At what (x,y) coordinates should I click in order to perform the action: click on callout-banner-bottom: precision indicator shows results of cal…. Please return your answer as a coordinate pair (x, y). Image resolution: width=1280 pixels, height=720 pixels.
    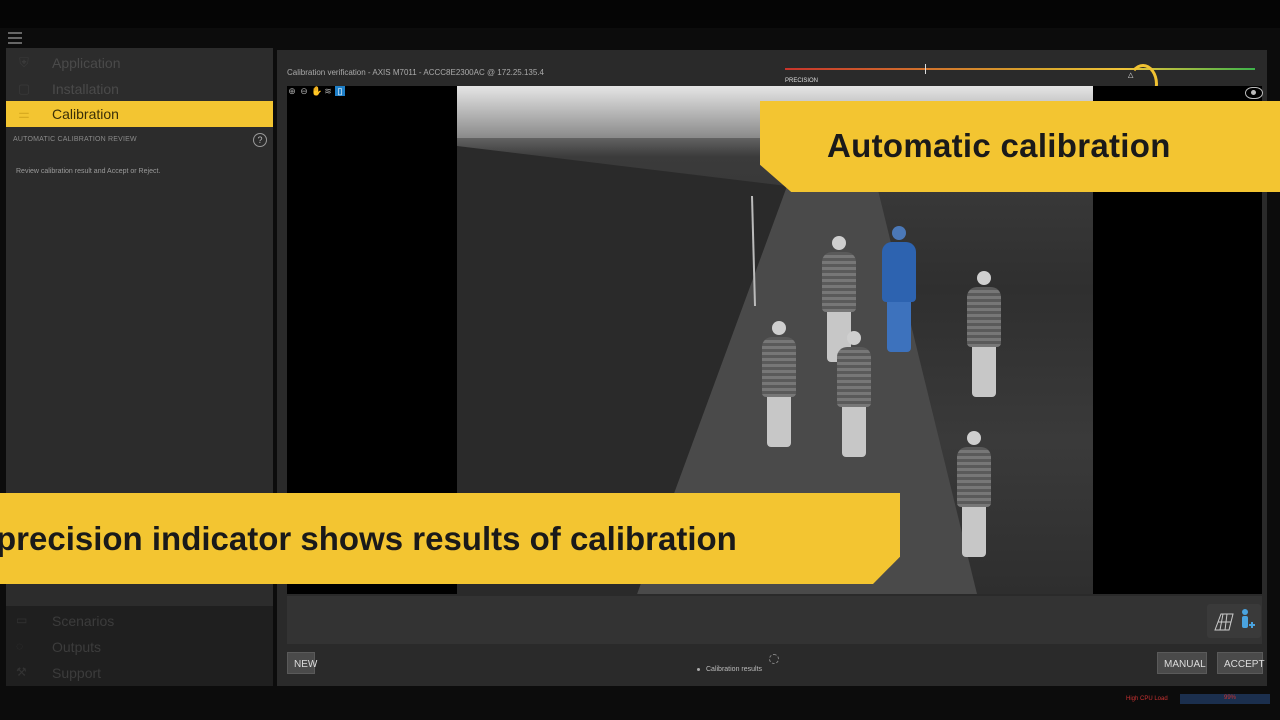
    Looking at the image, I should click on (450, 538).